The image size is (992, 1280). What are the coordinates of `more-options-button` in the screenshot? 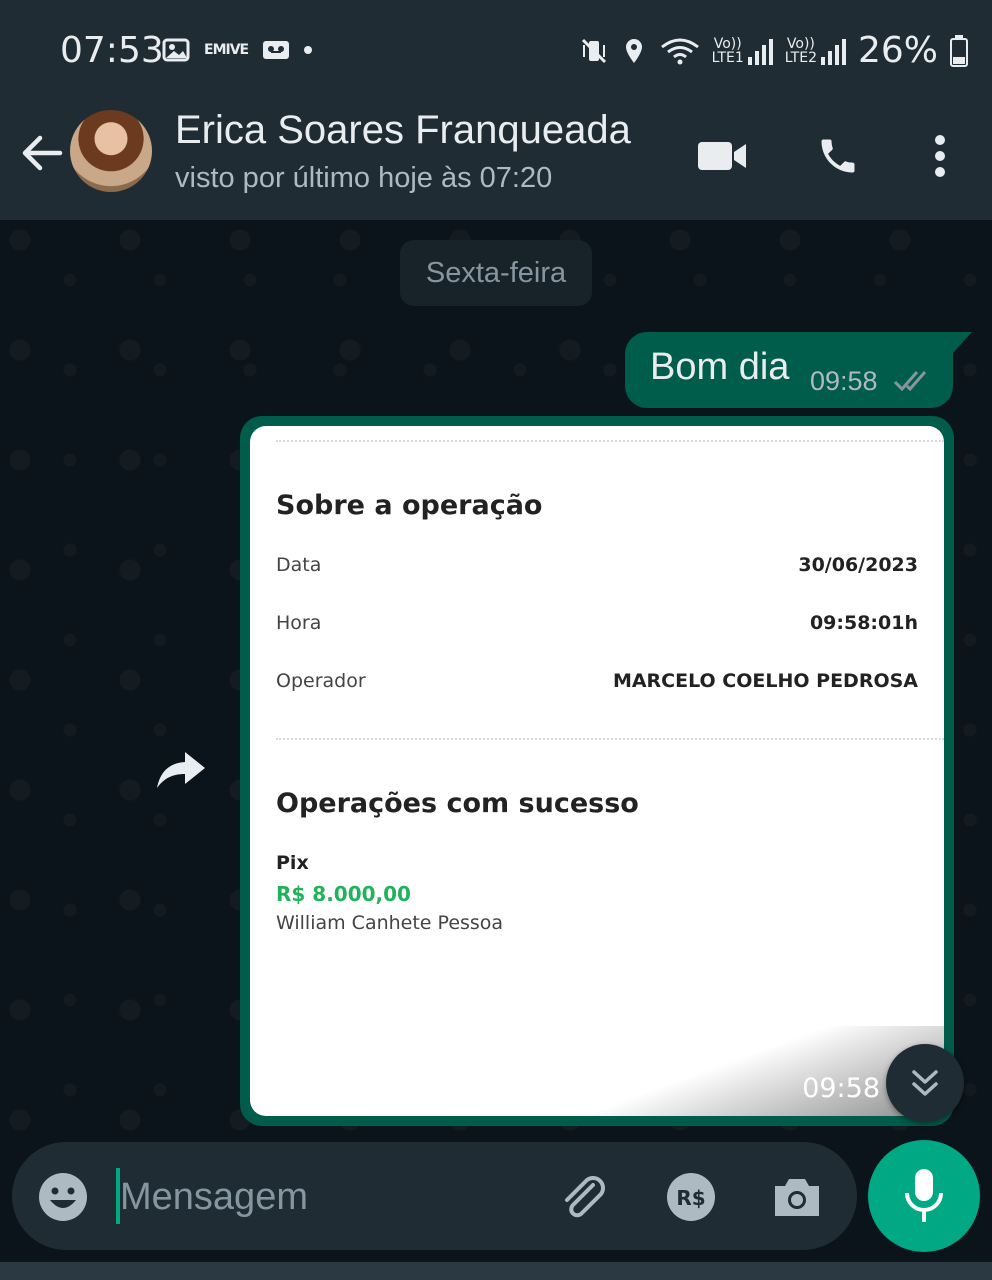 It's located at (940, 156).